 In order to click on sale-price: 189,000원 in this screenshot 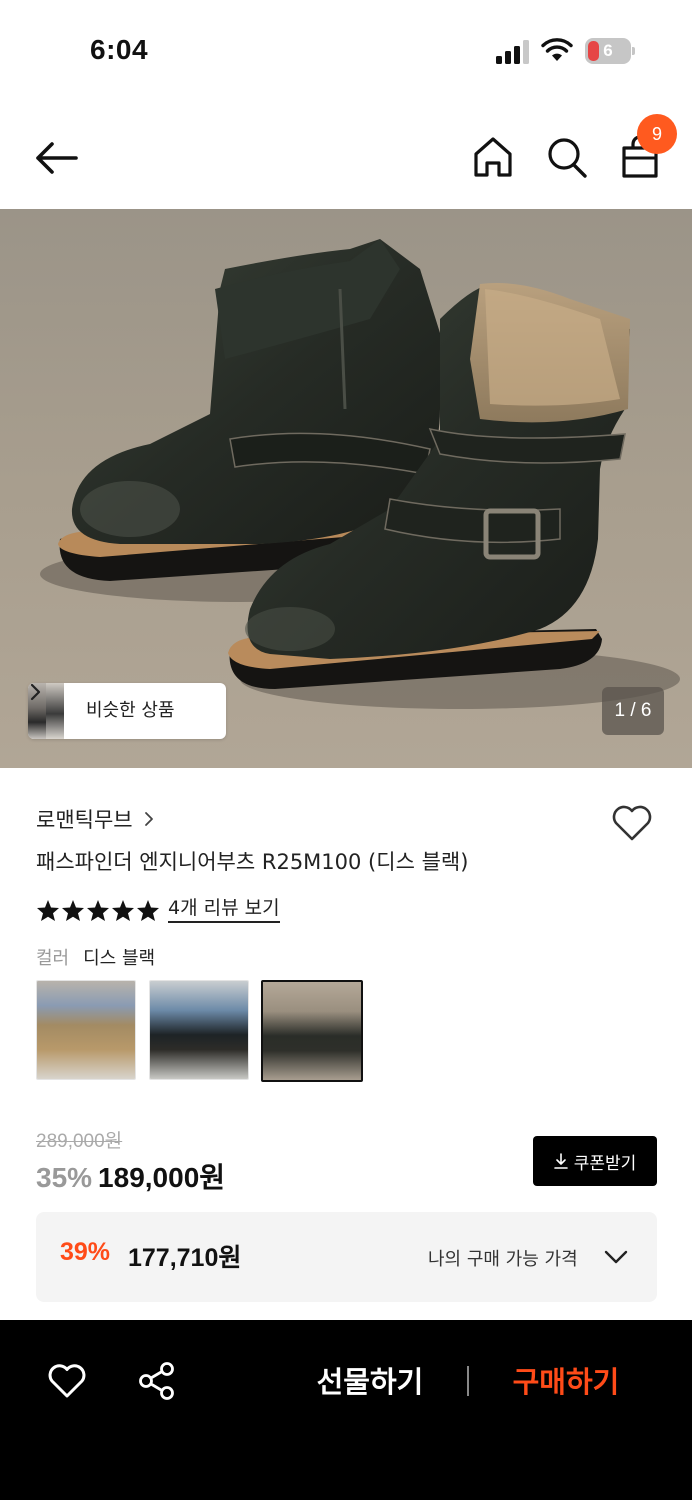, I will do `click(162, 1177)`.